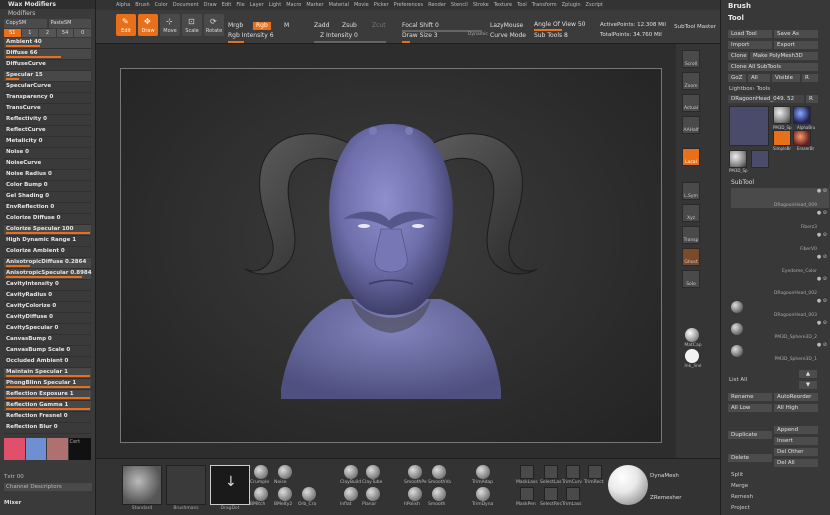  I want to click on subtool-item: ● ⊘ DRagoonHead_009, so click(780, 198).